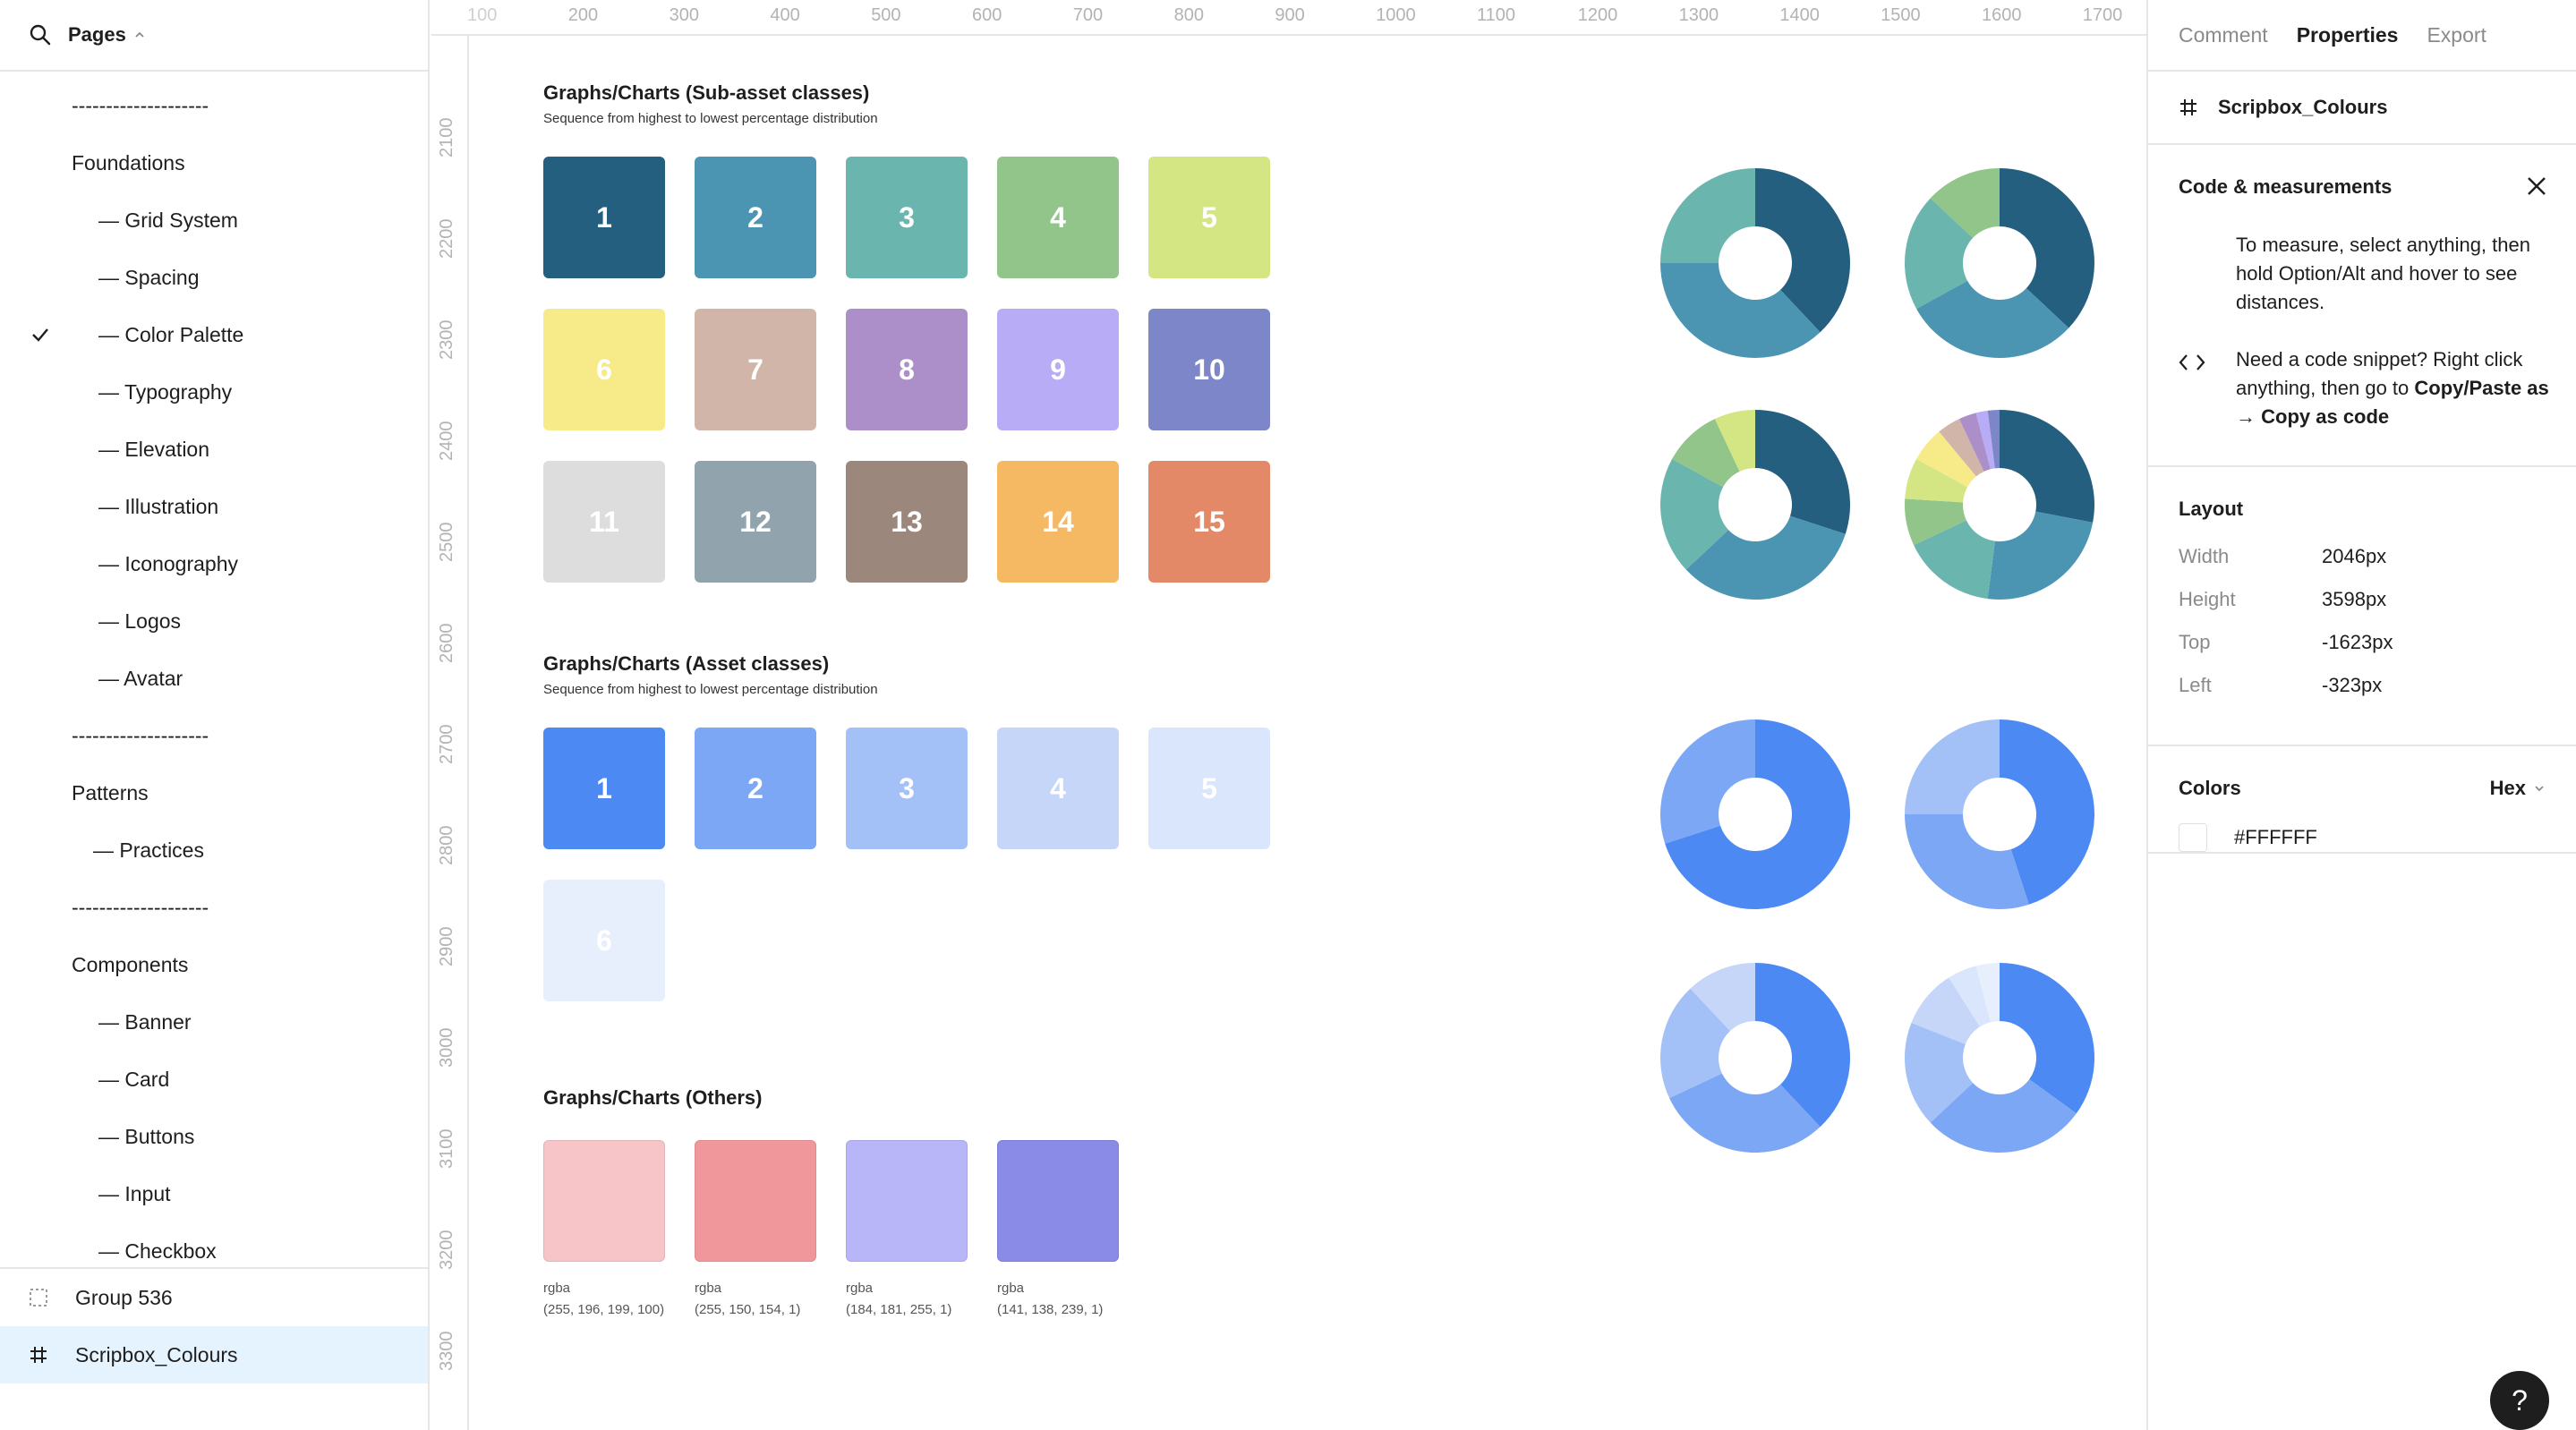  Describe the element at coordinates (168, 220) in the screenshot. I see `page-item-label: — Grid System` at that location.